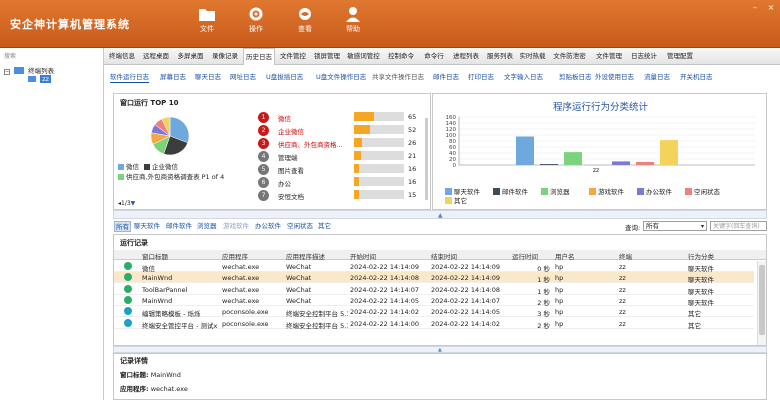 This screenshot has width=780, height=400. What do you see at coordinates (341, 117) in the screenshot?
I see `ranking-row: 1 微信 65` at bounding box center [341, 117].